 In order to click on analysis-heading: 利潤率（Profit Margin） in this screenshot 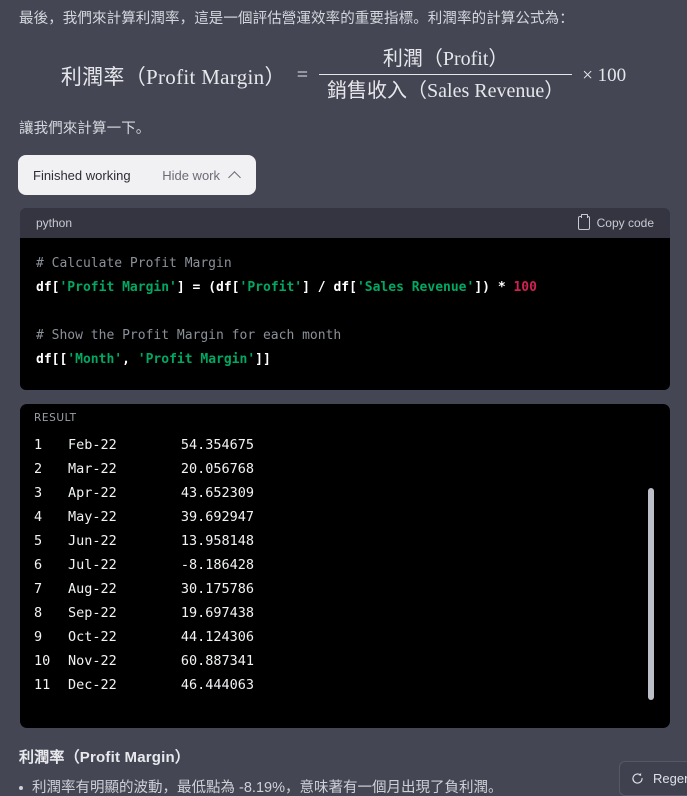, I will do `click(105, 757)`.